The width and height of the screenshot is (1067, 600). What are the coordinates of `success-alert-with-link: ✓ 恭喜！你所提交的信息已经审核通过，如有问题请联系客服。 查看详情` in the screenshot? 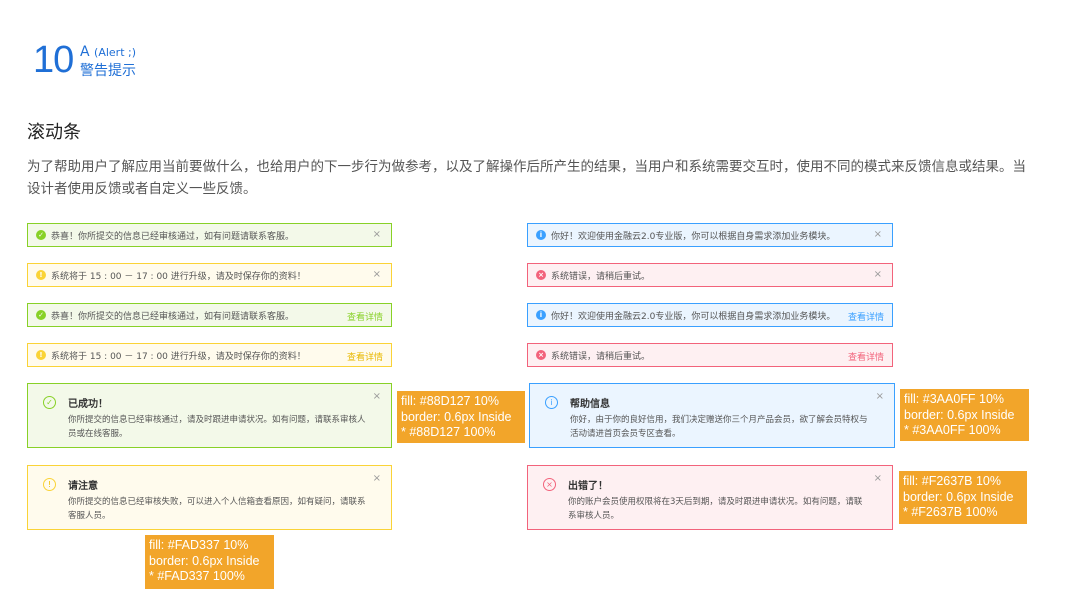 It's located at (209, 315).